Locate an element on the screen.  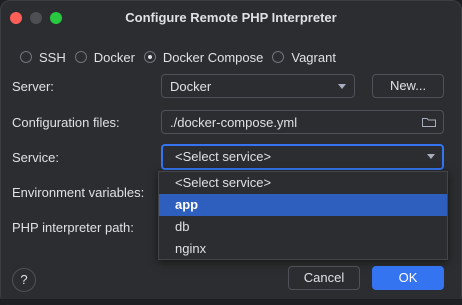
radio-vagrant-label: Vagrant is located at coordinates (313, 57).